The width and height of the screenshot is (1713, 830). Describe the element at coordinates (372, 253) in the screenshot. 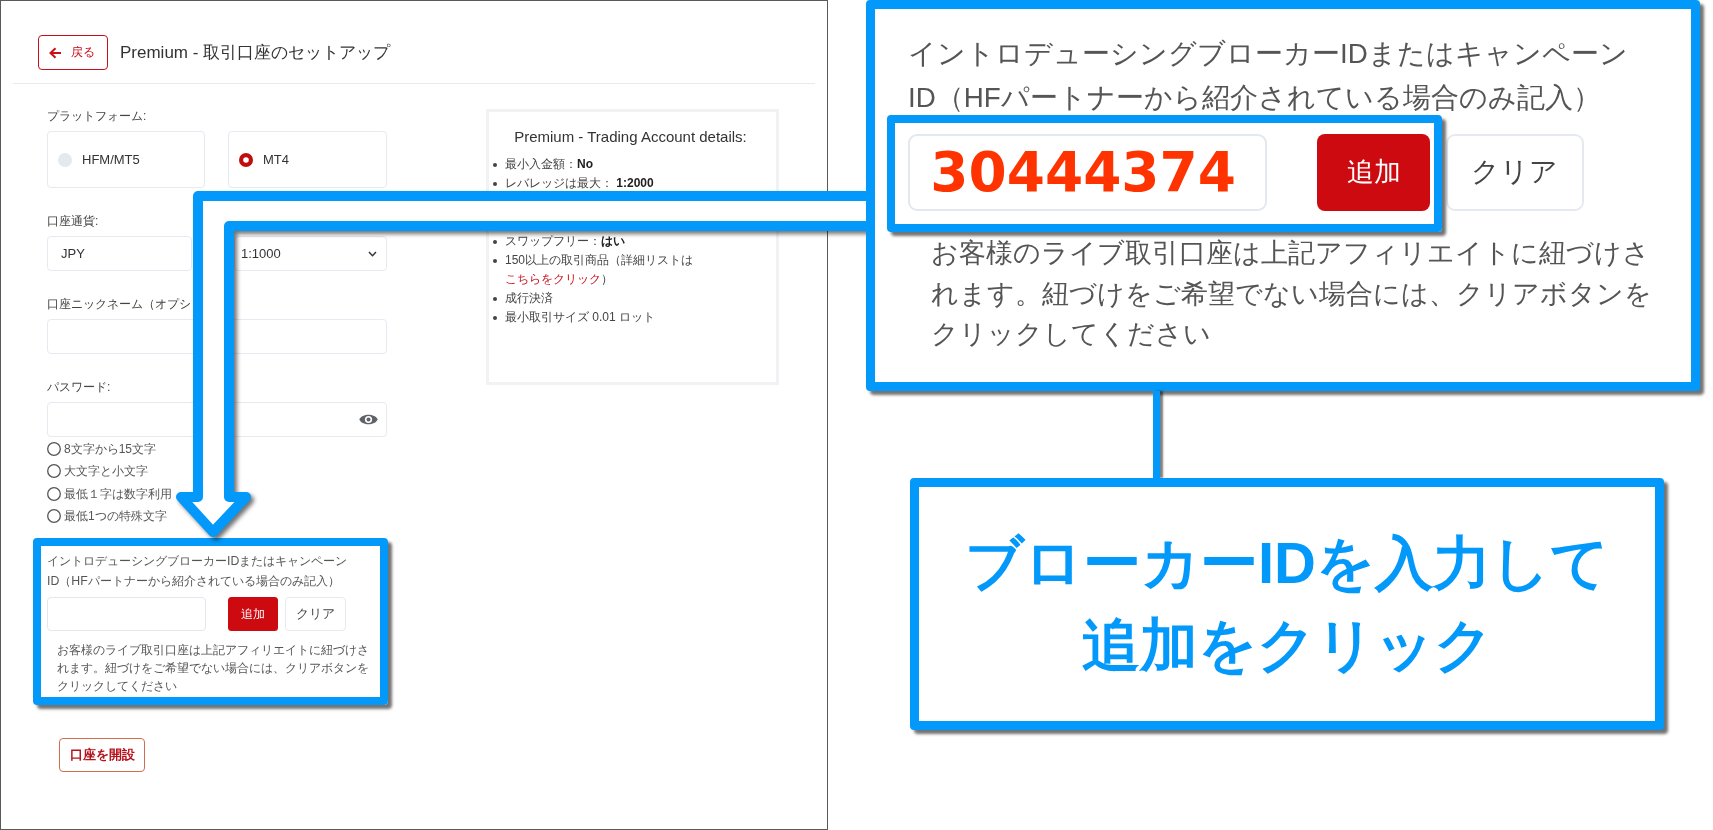

I see `chevron-down-icon` at that location.